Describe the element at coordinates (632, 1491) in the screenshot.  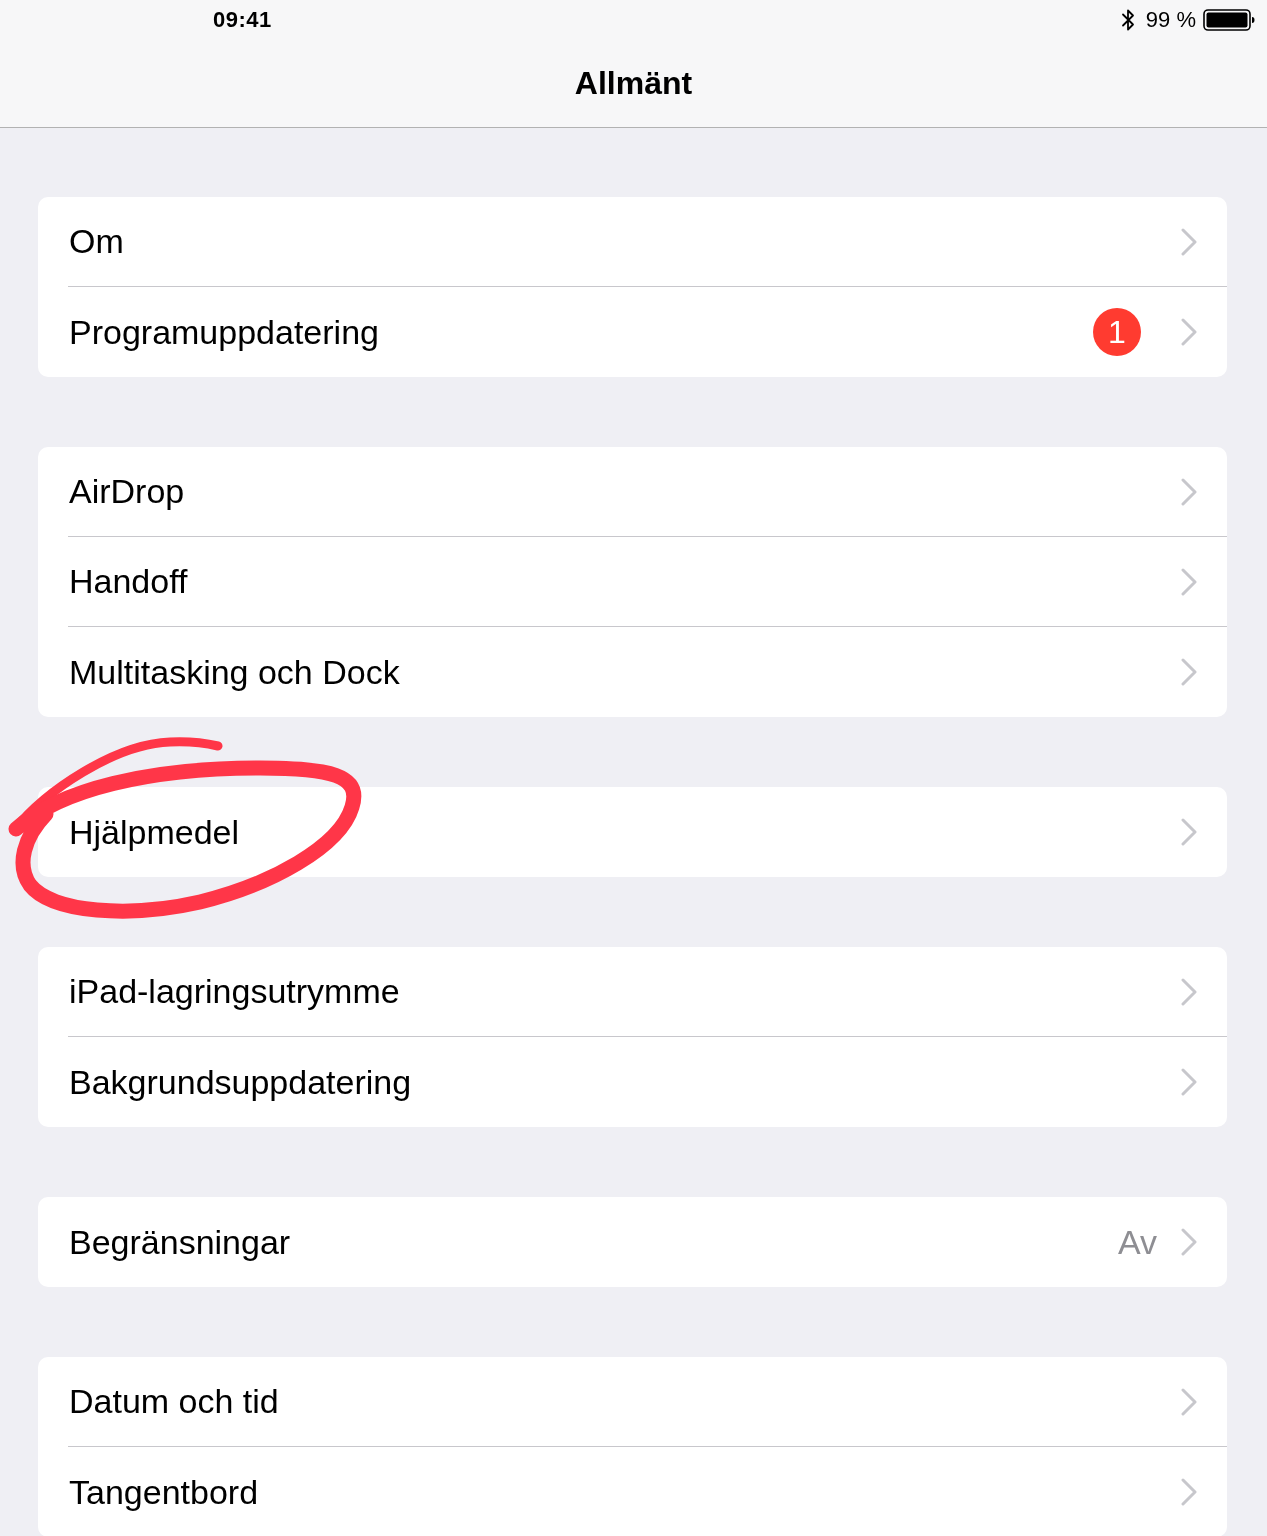
I see `settings-row: Tangentbord` at that location.